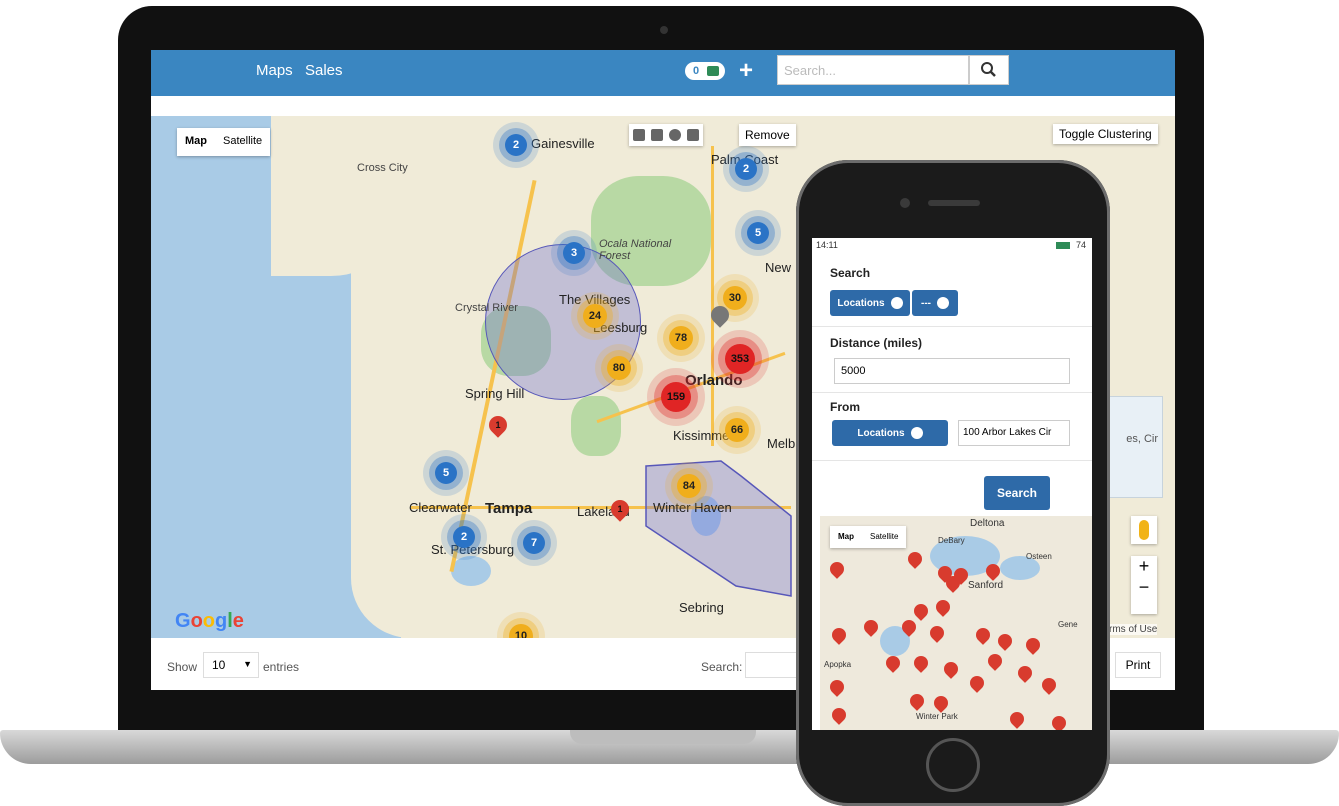 The width and height of the screenshot is (1339, 806). I want to click on search-locations-dropdown: Locations, so click(870, 303).